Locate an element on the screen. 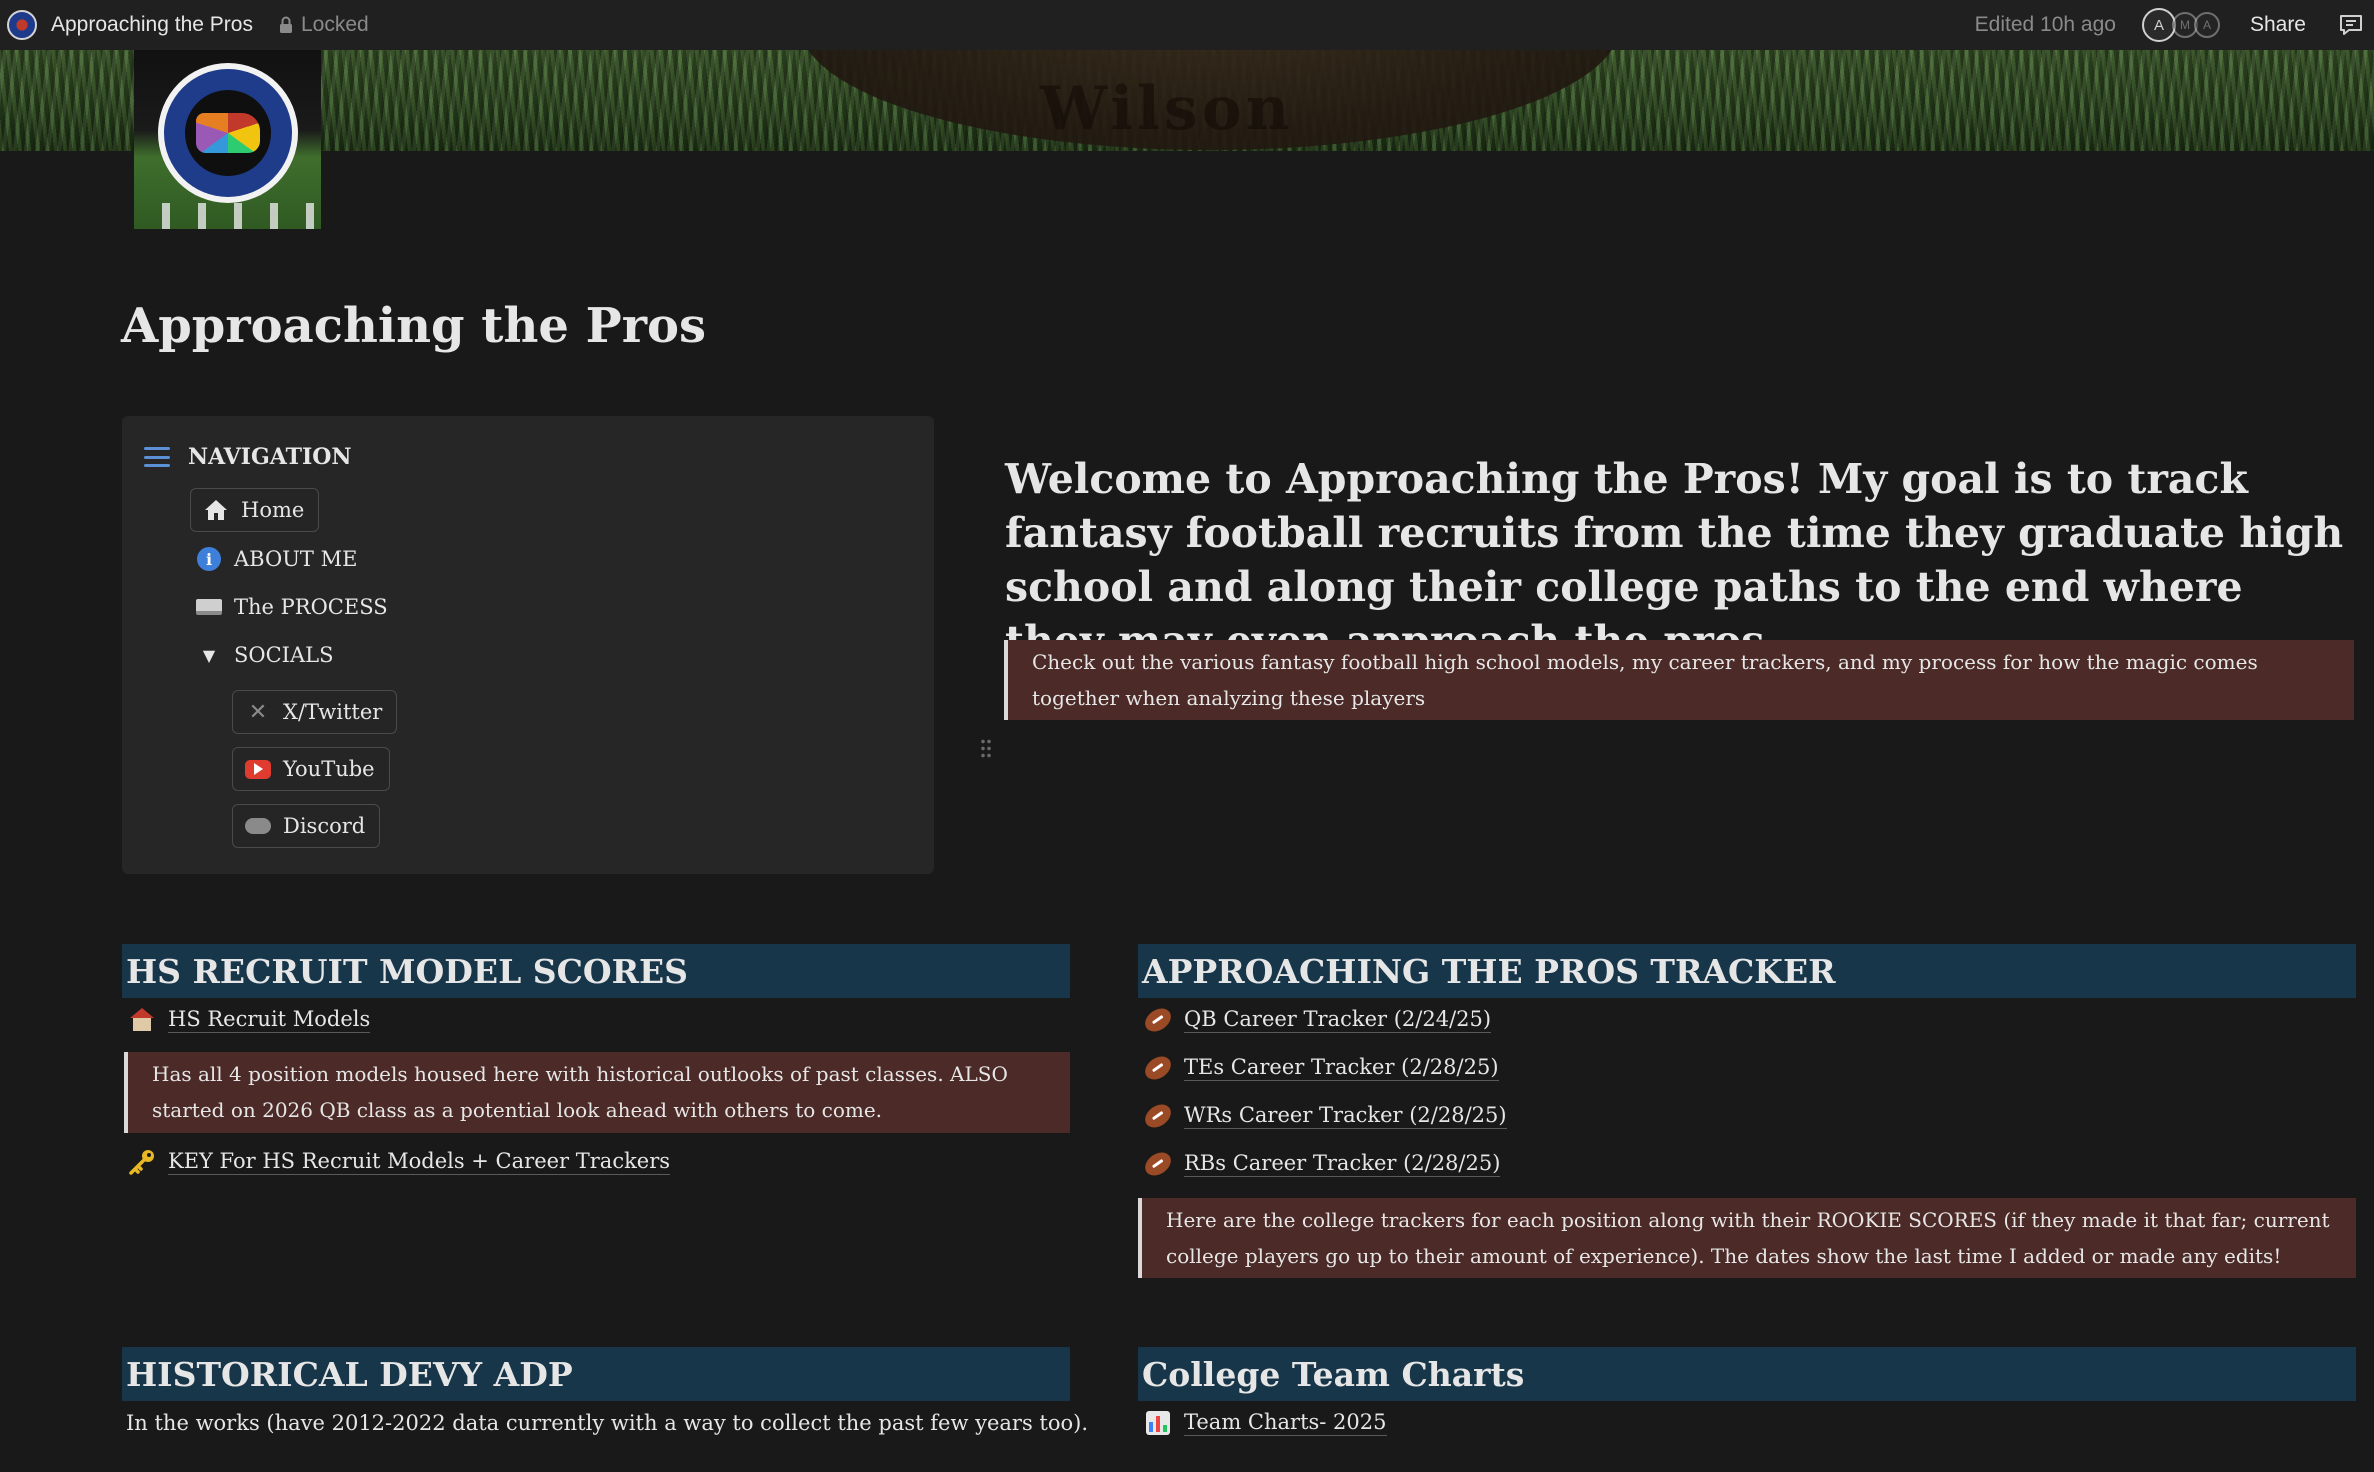  tracker-heading: APPROACHING THE PROS TRACKER is located at coordinates (1747, 971).